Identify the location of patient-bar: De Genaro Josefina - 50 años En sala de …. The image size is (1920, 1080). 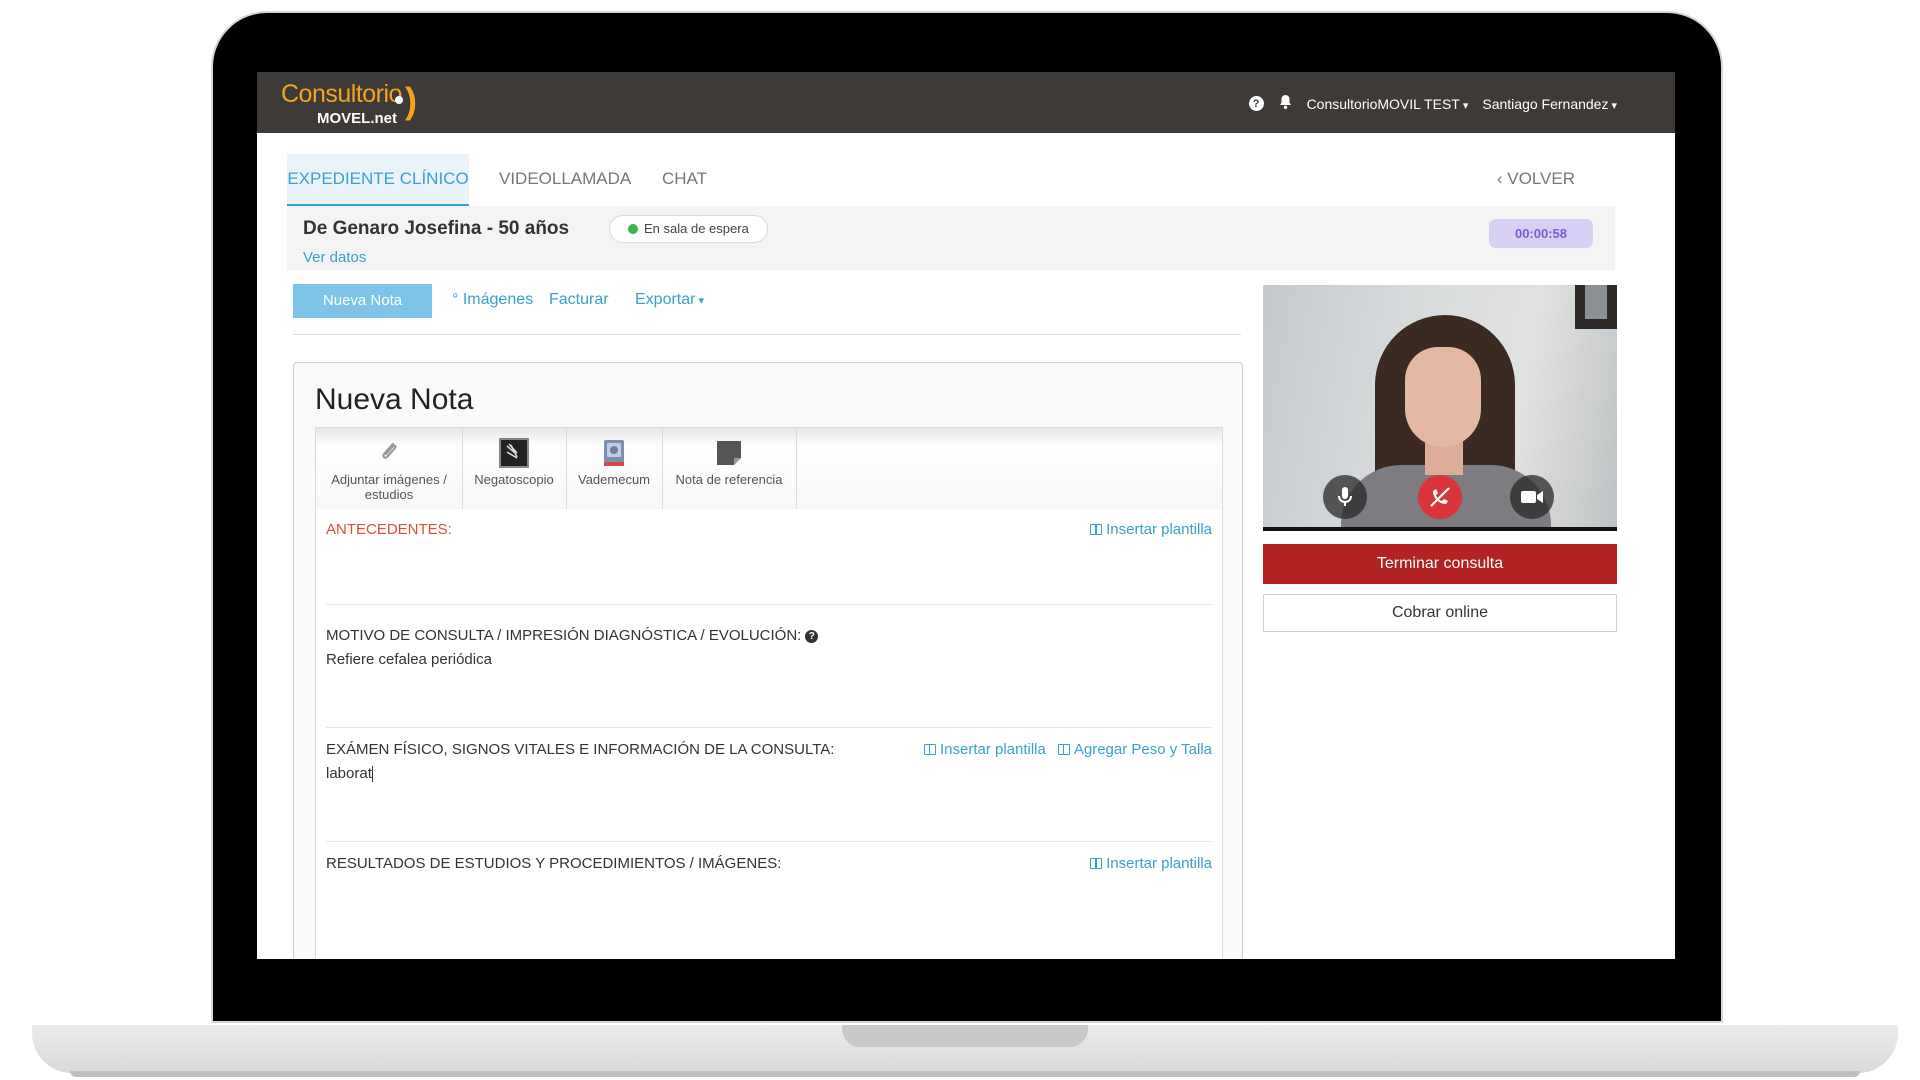
(951, 238).